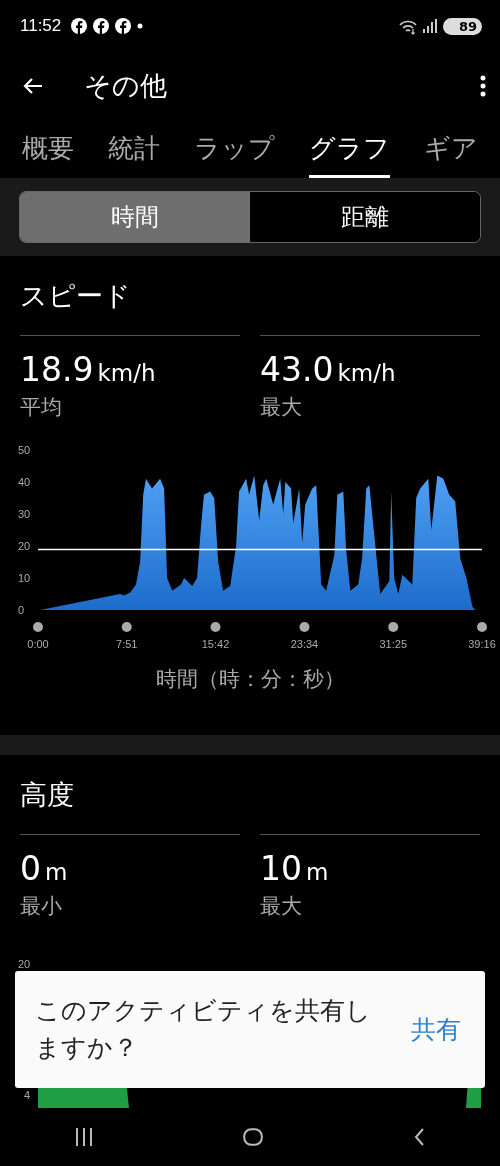  I want to click on section-title: 高度, so click(47, 794).